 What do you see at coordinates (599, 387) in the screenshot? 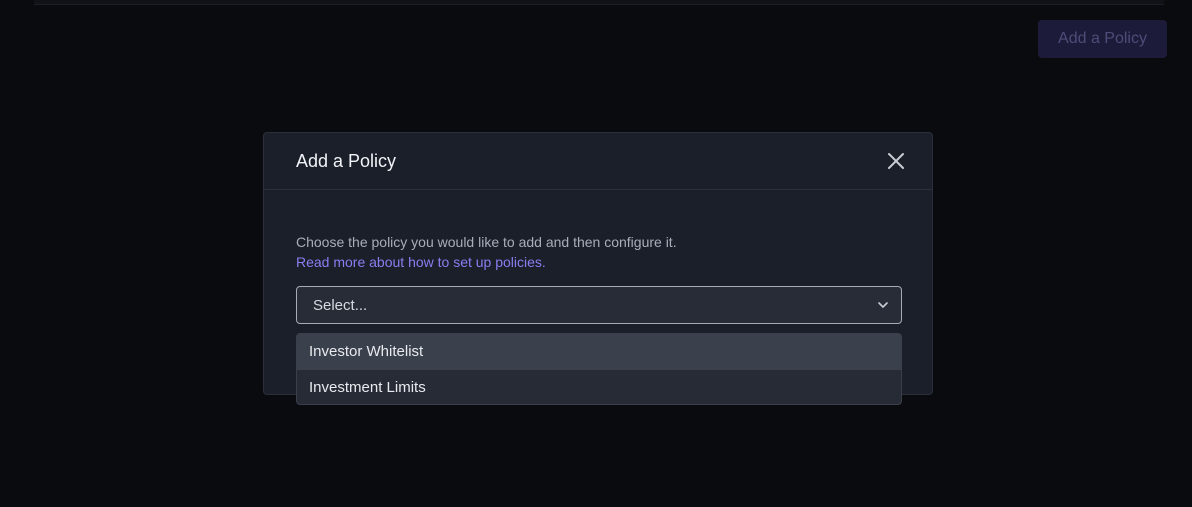
I see `option-investment-limits: Investment Limits` at bounding box center [599, 387].